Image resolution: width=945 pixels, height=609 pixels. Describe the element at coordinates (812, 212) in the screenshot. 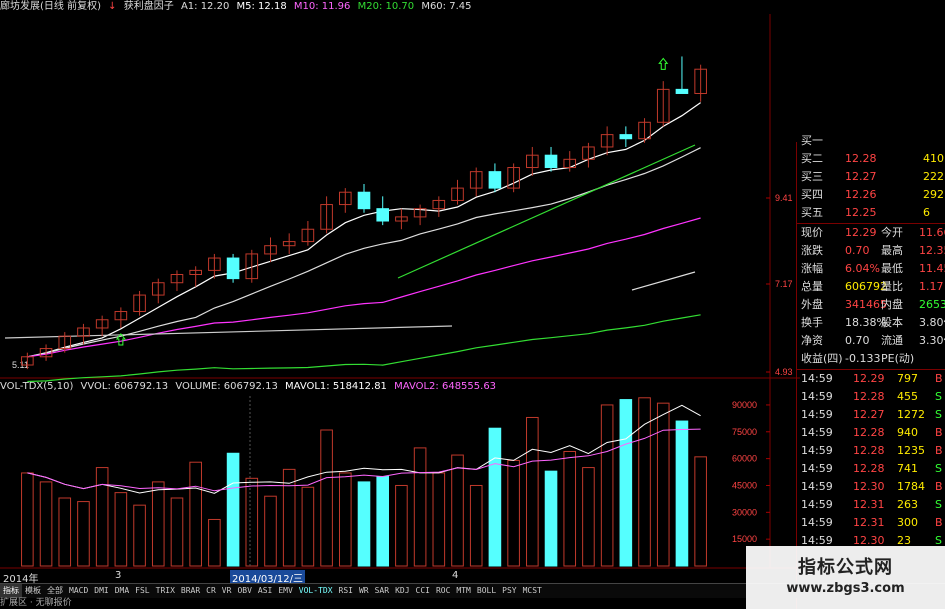

I see `bid-label: 买五` at that location.